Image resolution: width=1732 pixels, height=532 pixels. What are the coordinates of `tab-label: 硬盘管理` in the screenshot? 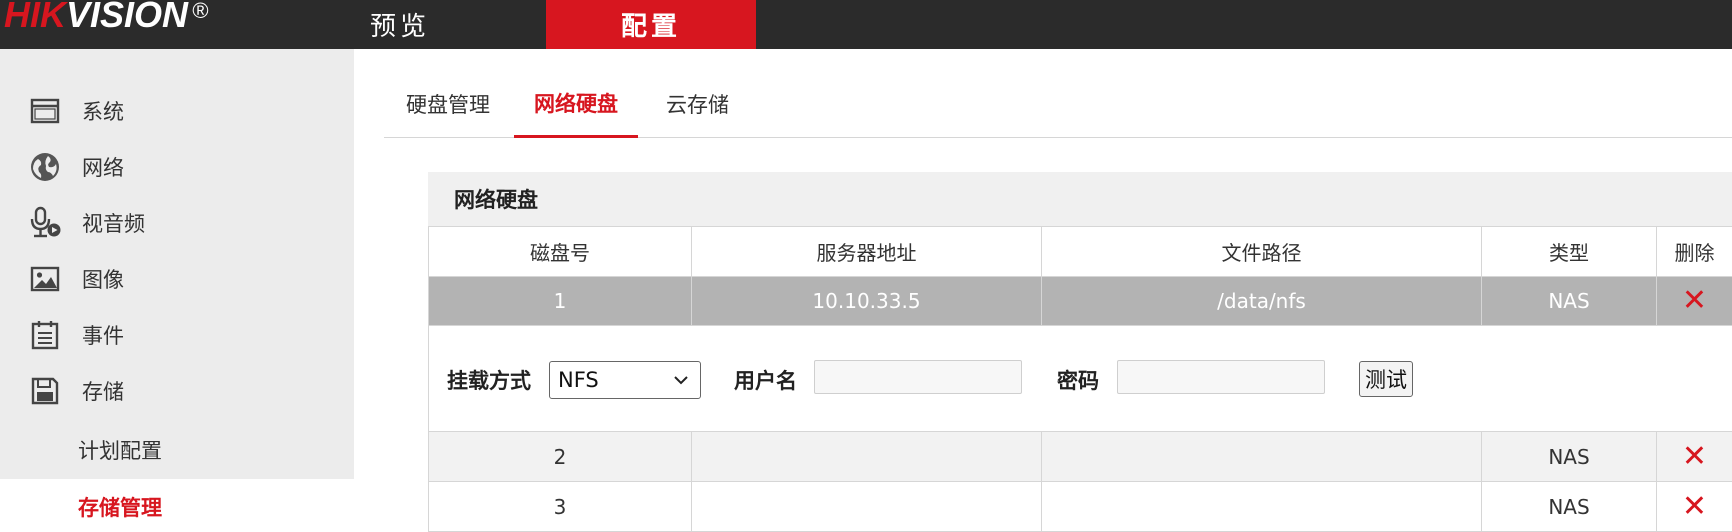 It's located at (448, 104).